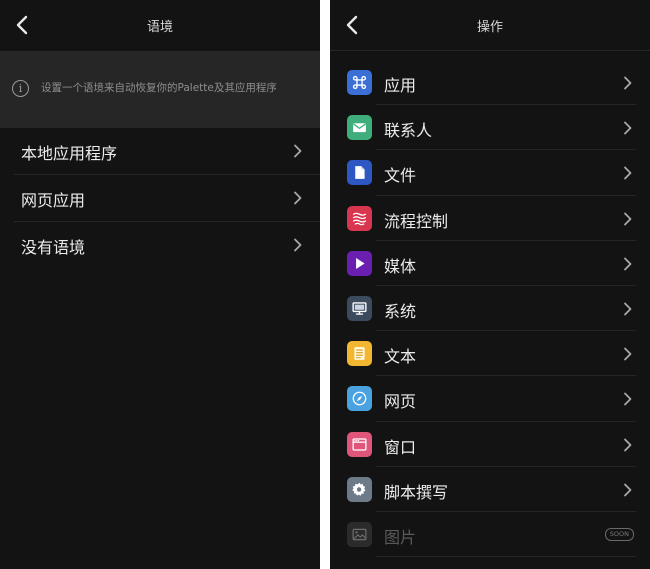  What do you see at coordinates (490, 218) in the screenshot?
I see `action-item-flow-control: 流程控制` at bounding box center [490, 218].